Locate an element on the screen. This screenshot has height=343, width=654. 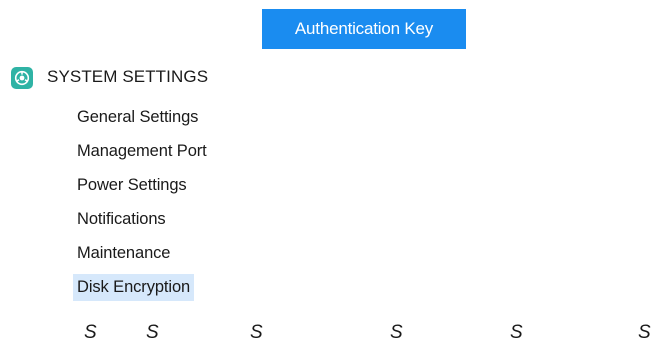
system-gauge-icon is located at coordinates (22, 77).